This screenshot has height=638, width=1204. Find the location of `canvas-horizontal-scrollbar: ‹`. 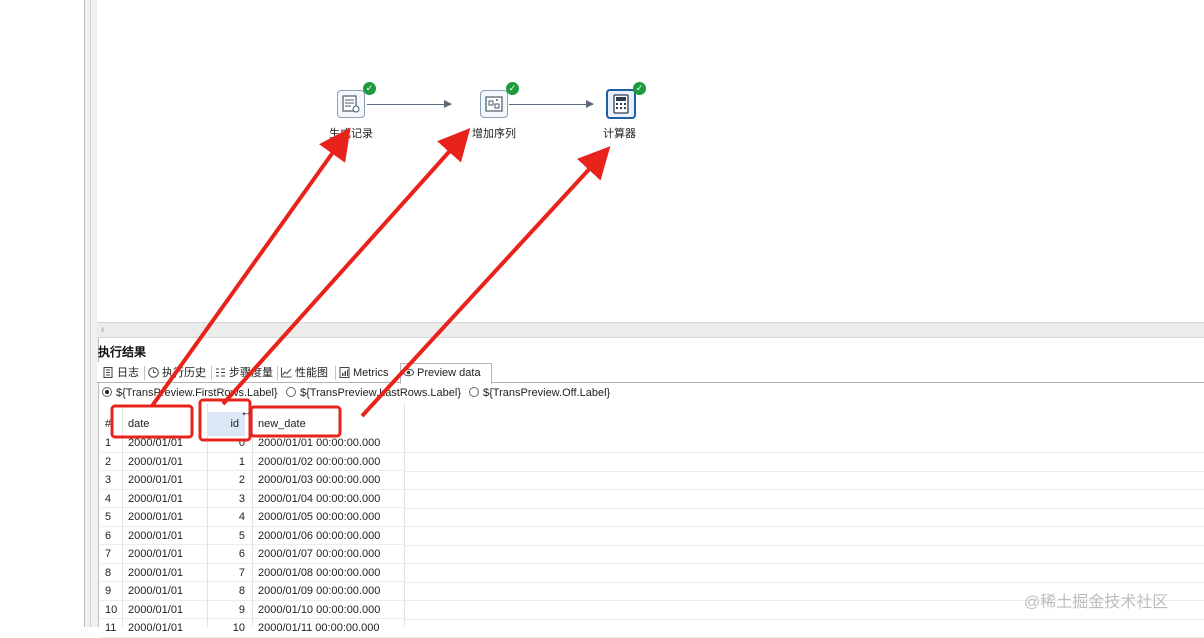

canvas-horizontal-scrollbar: ‹ is located at coordinates (650, 330).